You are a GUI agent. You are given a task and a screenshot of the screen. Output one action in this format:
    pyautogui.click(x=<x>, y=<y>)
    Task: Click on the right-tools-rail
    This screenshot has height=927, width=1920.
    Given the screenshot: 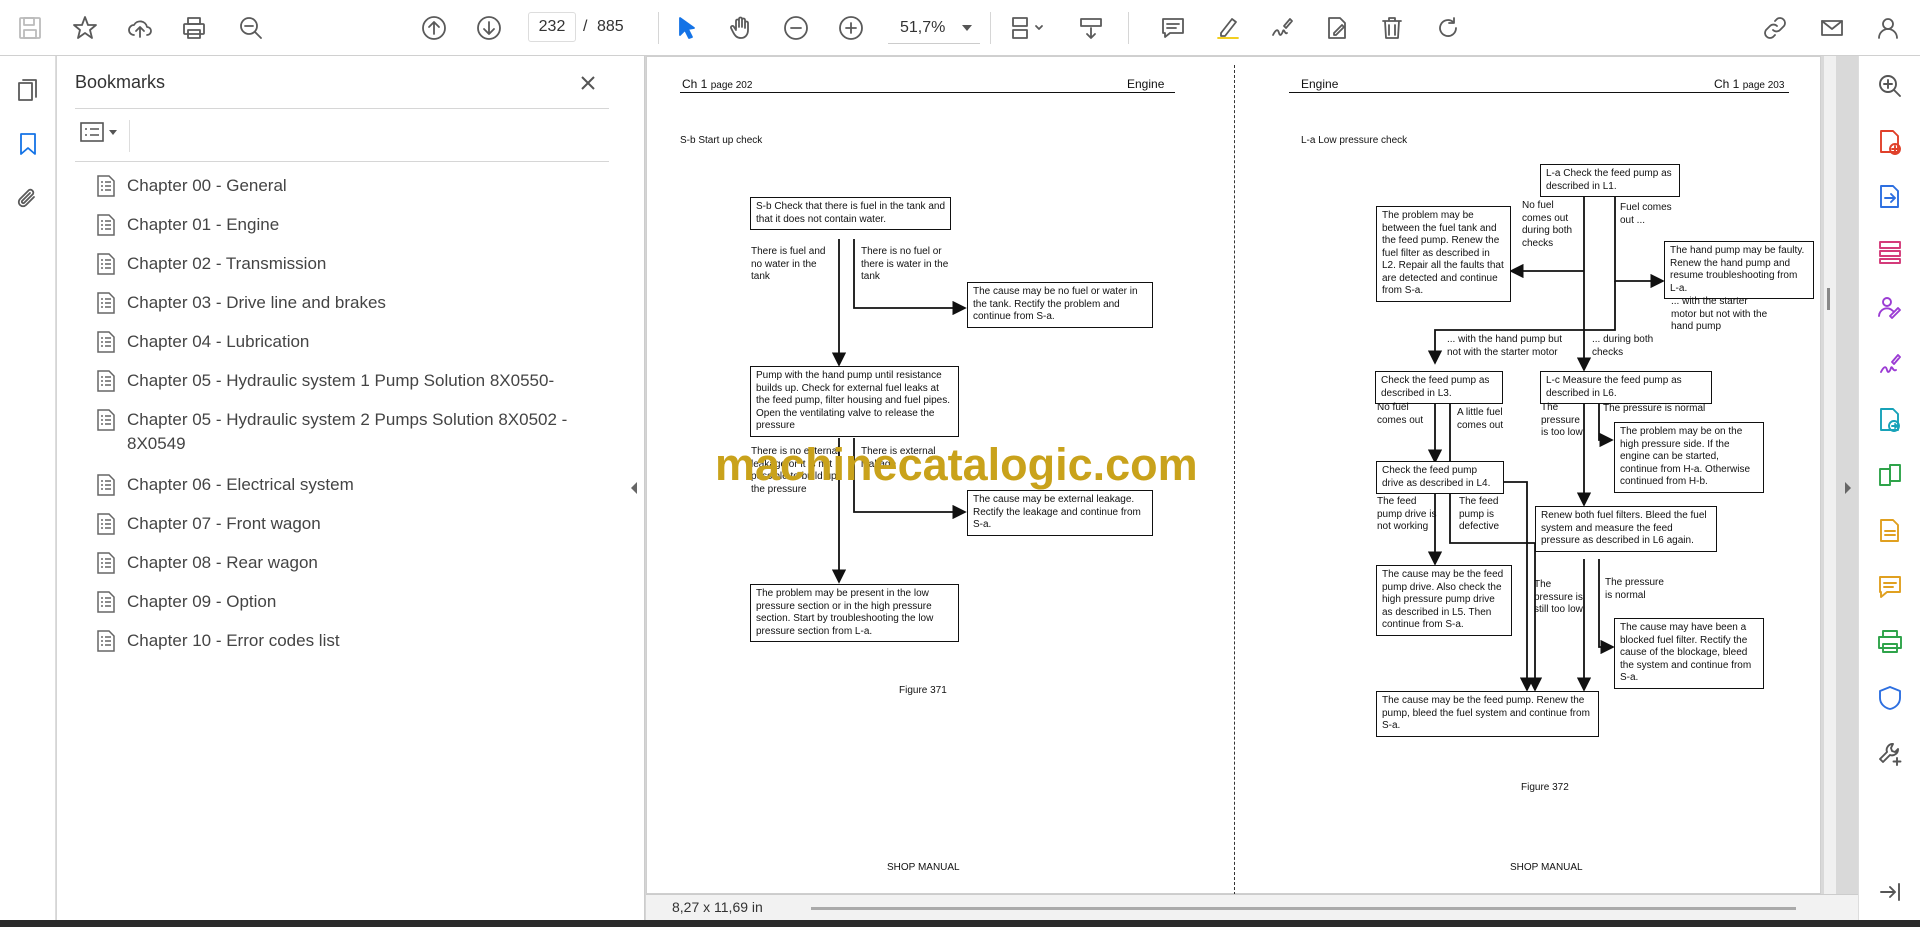 What is the action you would take?
    pyautogui.click(x=1889, y=488)
    